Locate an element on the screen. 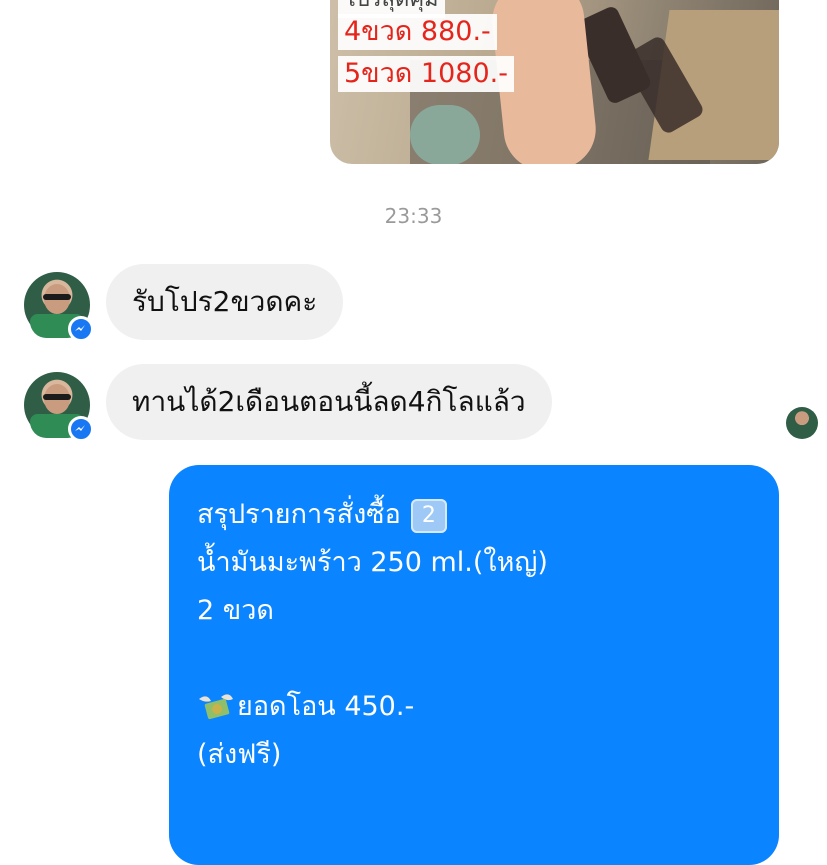 The height and width of the screenshot is (865, 827). quantity-line: 2 ขวด is located at coordinates (235, 610).